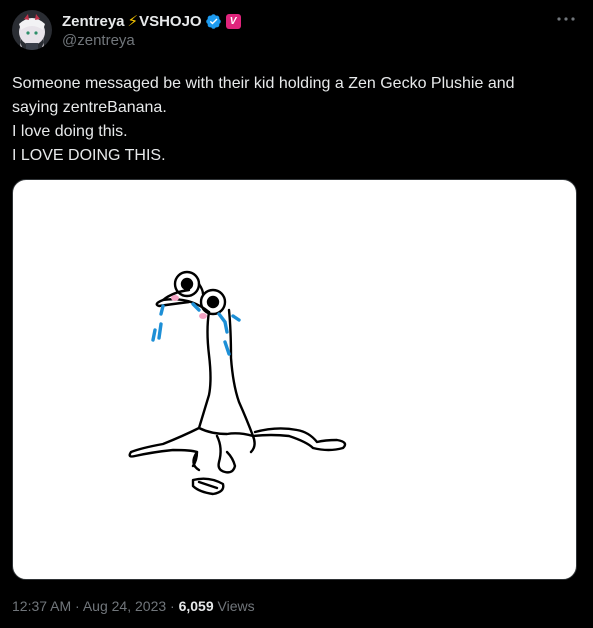 The height and width of the screenshot is (628, 593). What do you see at coordinates (236, 606) in the screenshot?
I see `views-label: Views` at bounding box center [236, 606].